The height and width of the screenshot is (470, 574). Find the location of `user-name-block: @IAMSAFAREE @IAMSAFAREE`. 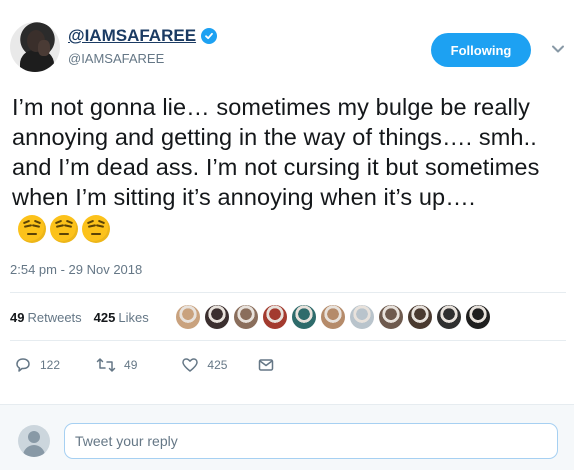

user-name-block: @IAMSAFAREE @IAMSAFAREE is located at coordinates (143, 46).